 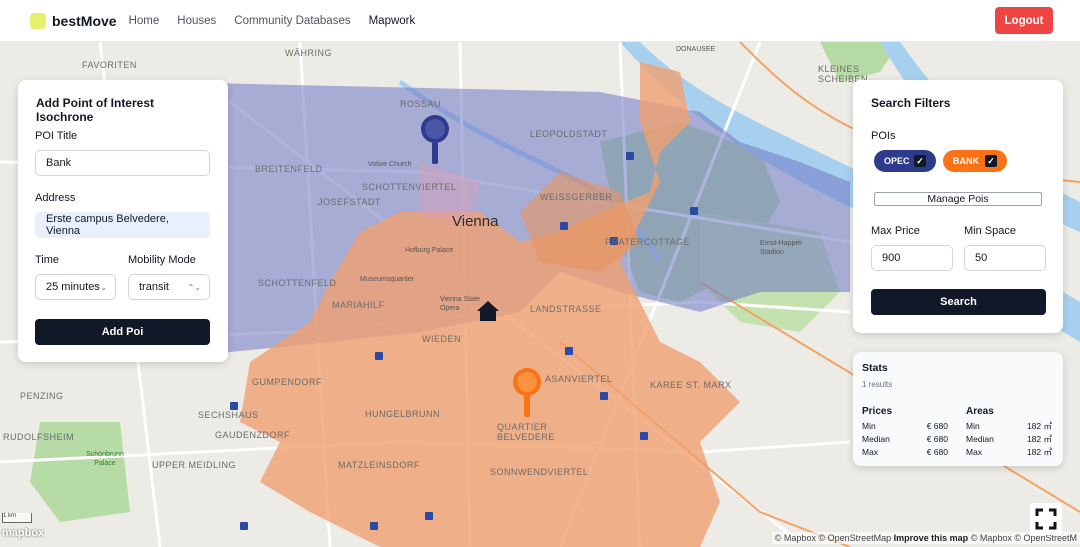 I want to click on nav-mapwork: Mapwork, so click(x=392, y=21).